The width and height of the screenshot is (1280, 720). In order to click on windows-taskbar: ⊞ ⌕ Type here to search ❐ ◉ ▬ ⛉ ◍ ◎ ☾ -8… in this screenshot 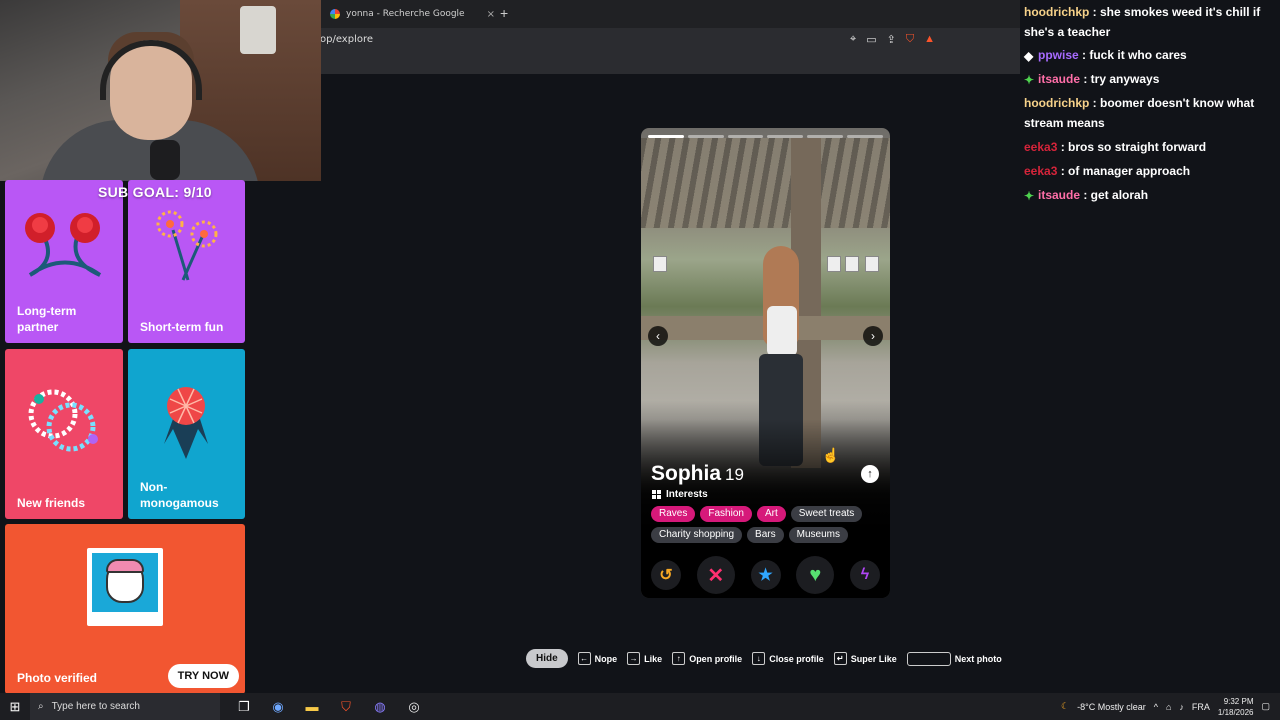, I will do `click(640, 706)`.